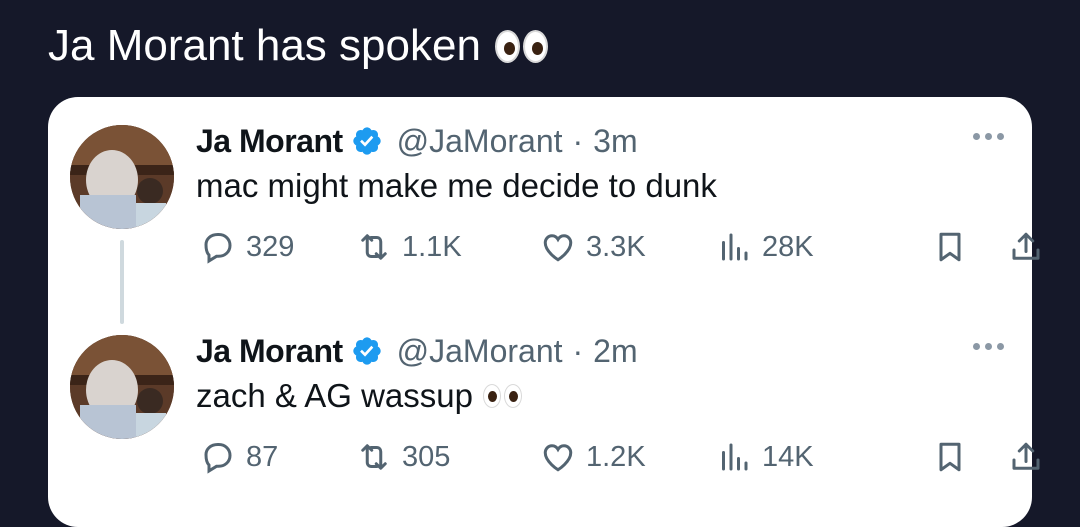  I want to click on like-button: 3.3K, so click(593, 247).